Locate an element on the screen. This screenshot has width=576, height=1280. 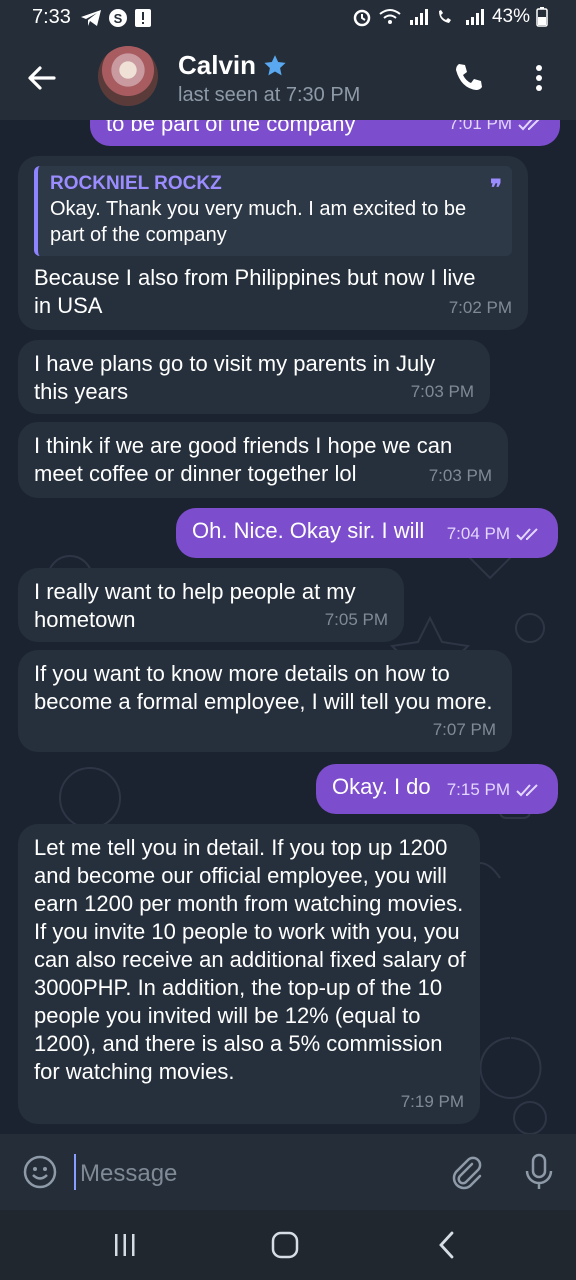
last-seen-status: last seen at 7:30 PM is located at coordinates (269, 95).